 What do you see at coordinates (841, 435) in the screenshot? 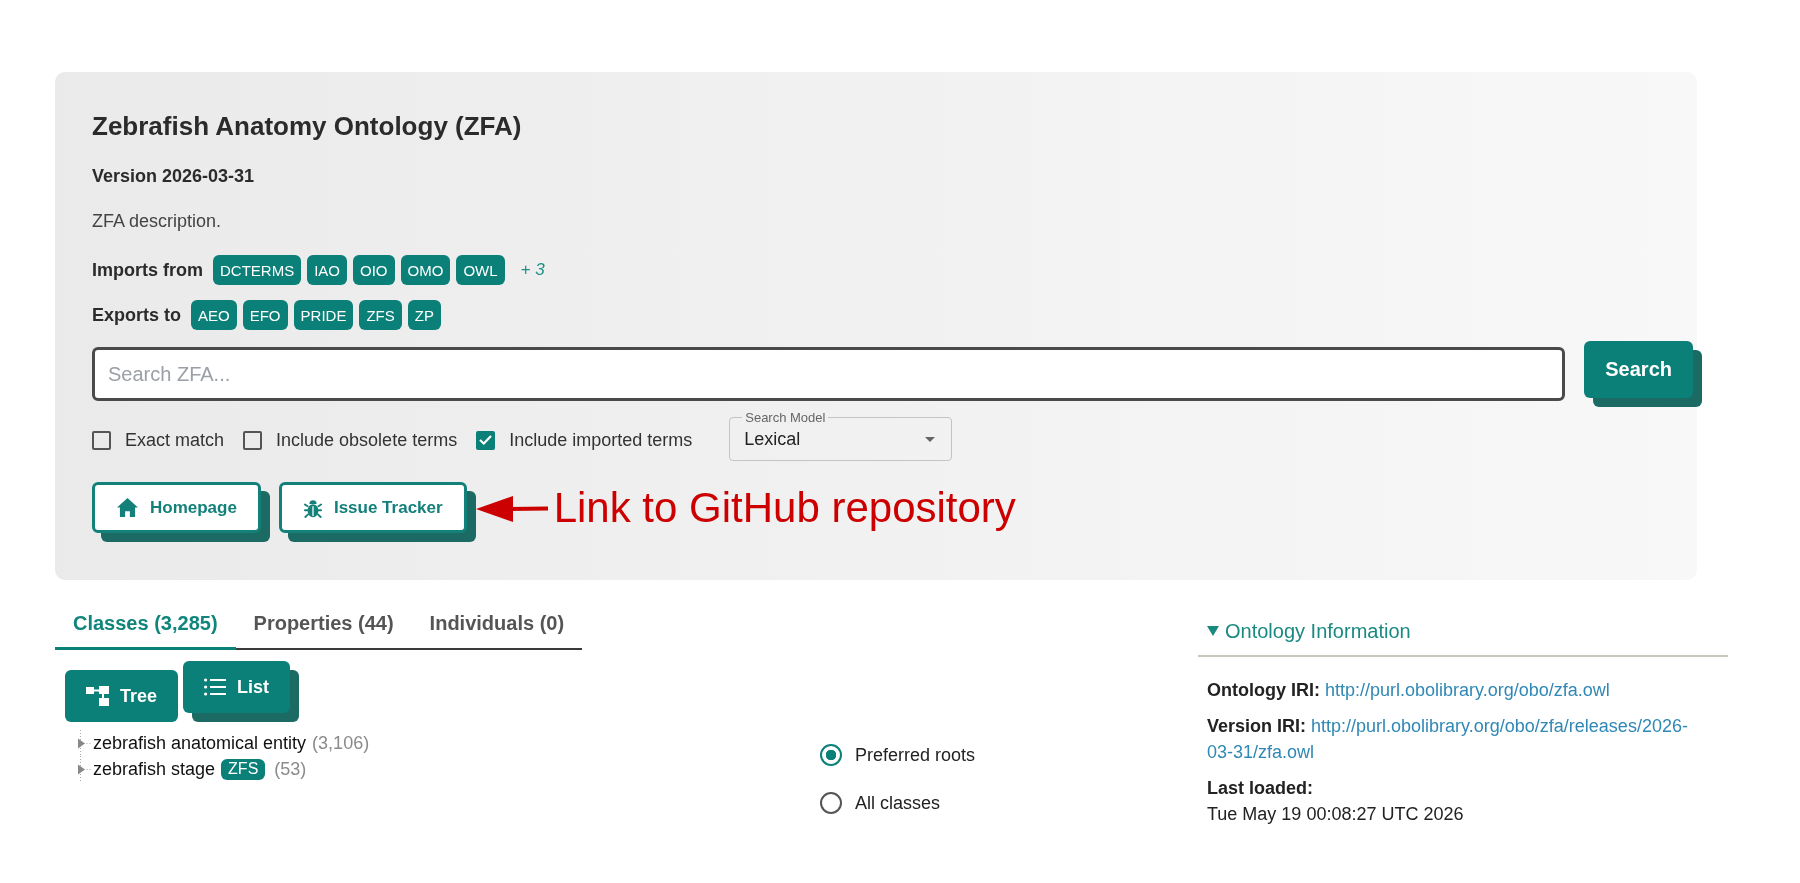
I see `search-model-select: Search Model Lexical` at bounding box center [841, 435].